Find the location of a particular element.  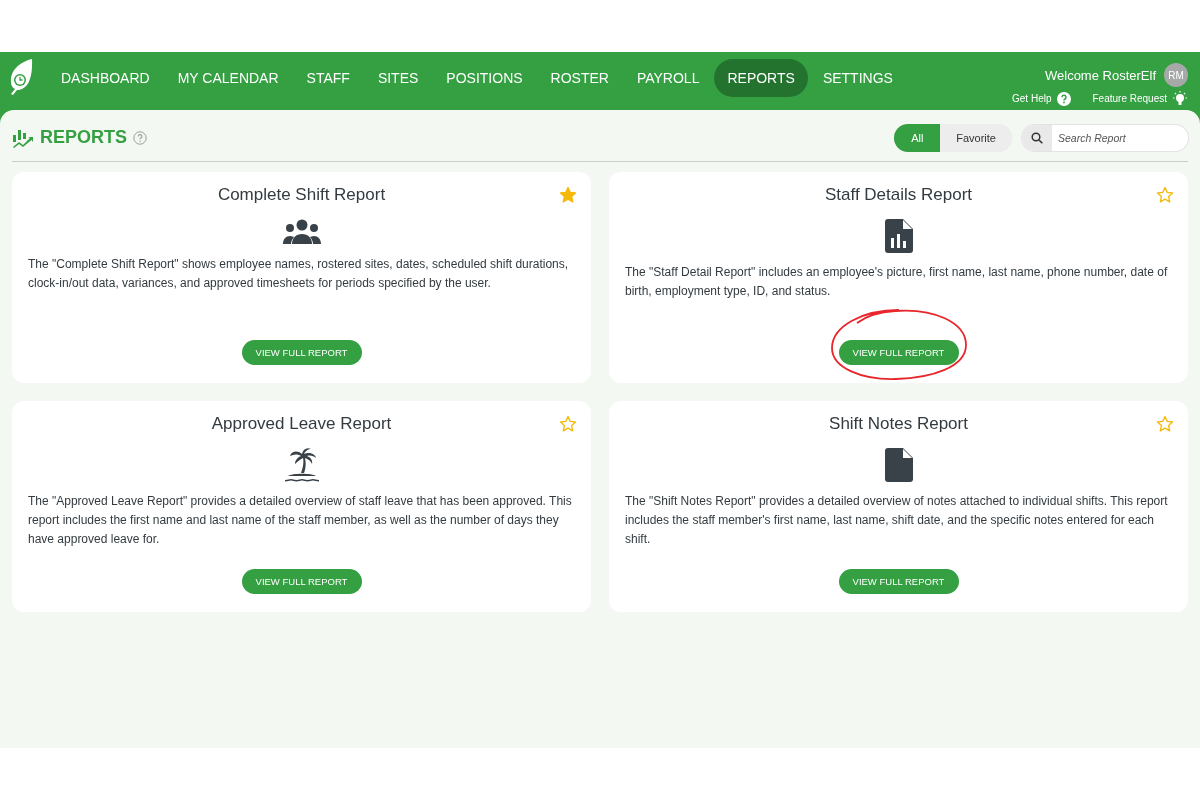

nav-tab: PAYROLL is located at coordinates (668, 78).